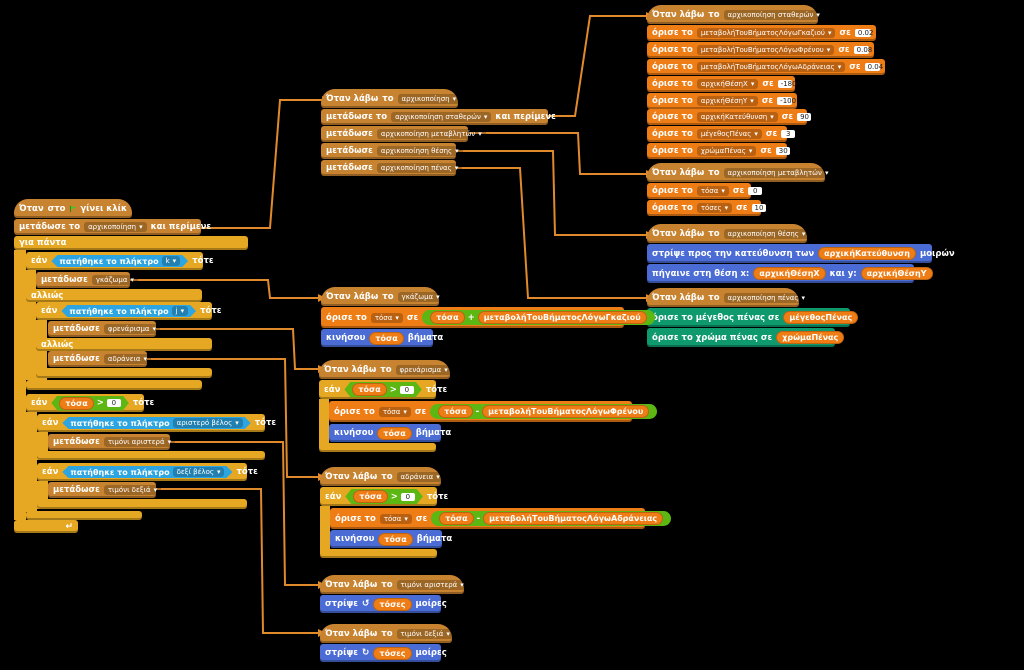 The image size is (1024, 670). I want to click on value-input: 3, so click(788, 134).